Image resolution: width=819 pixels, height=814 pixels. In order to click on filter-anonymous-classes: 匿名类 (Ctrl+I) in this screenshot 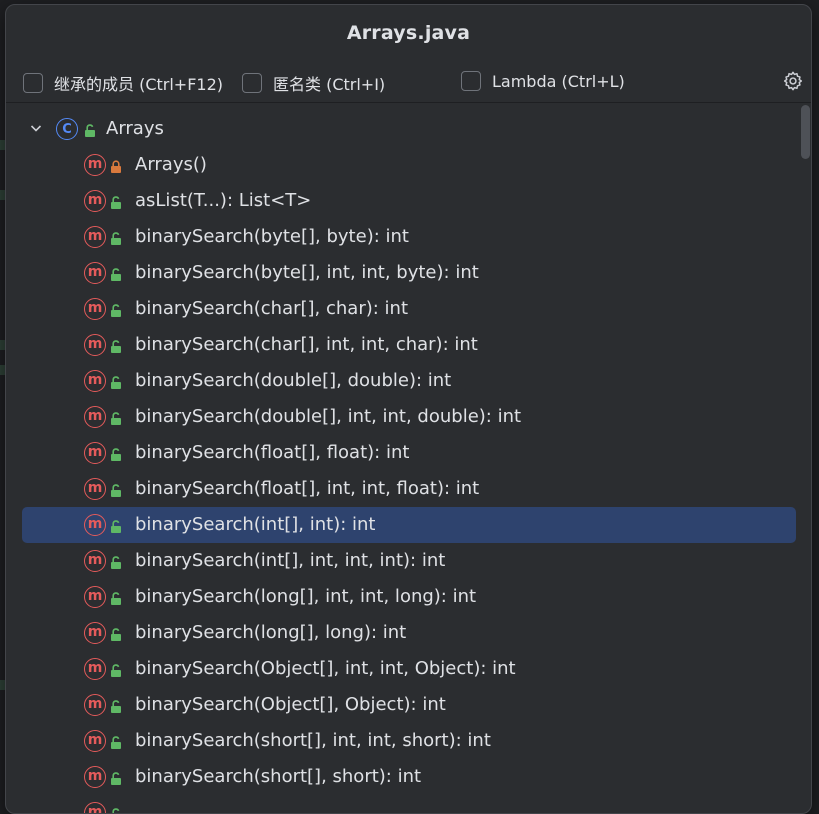, I will do `click(313, 83)`.